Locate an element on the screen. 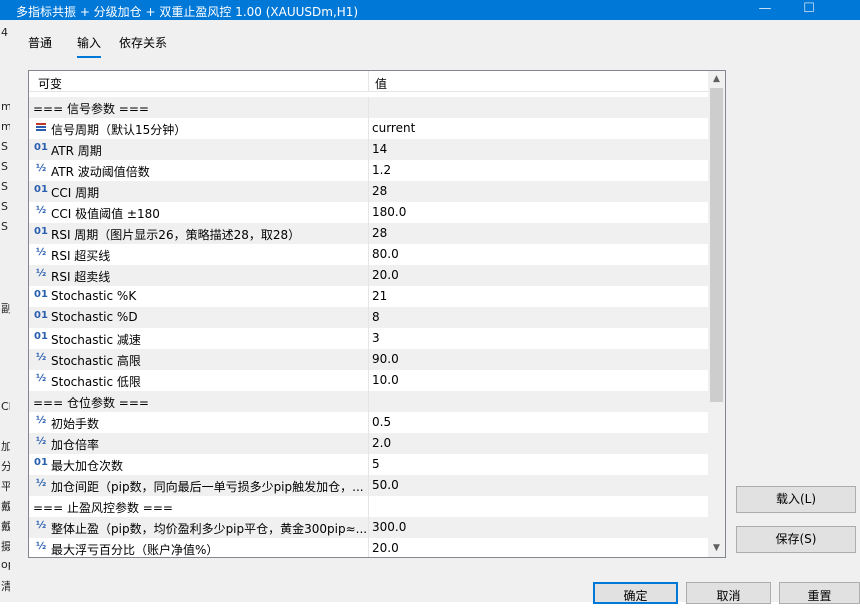  parameter-name: === 止盈风控参数 === is located at coordinates (103, 508).